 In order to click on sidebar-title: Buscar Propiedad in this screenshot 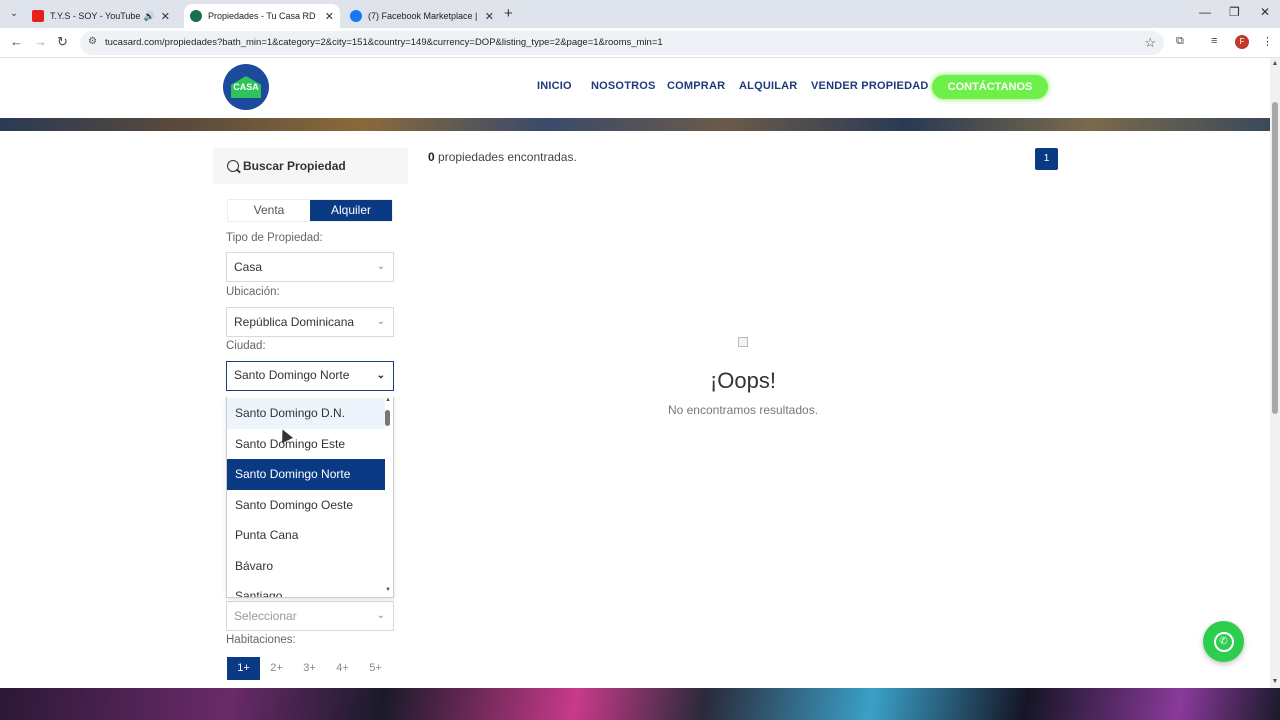, I will do `click(294, 166)`.